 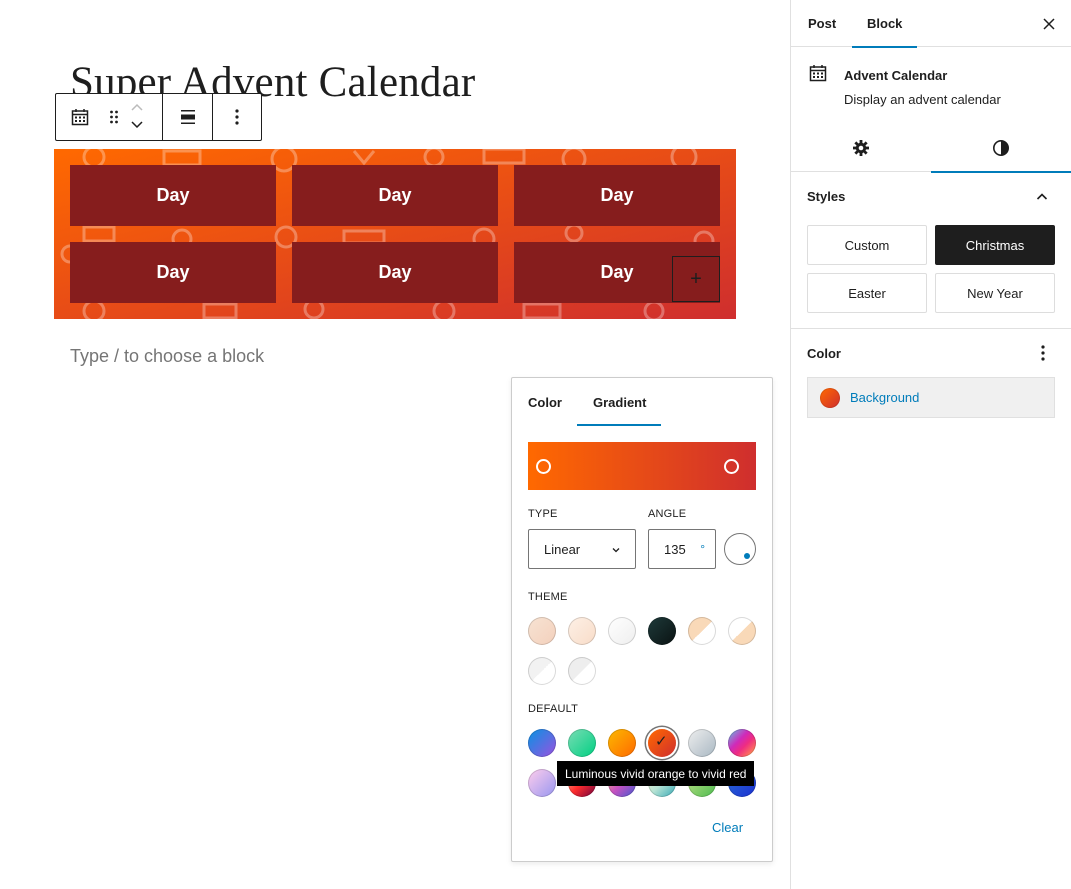 I want to click on gradient-type-select: Linear, so click(x=582, y=549).